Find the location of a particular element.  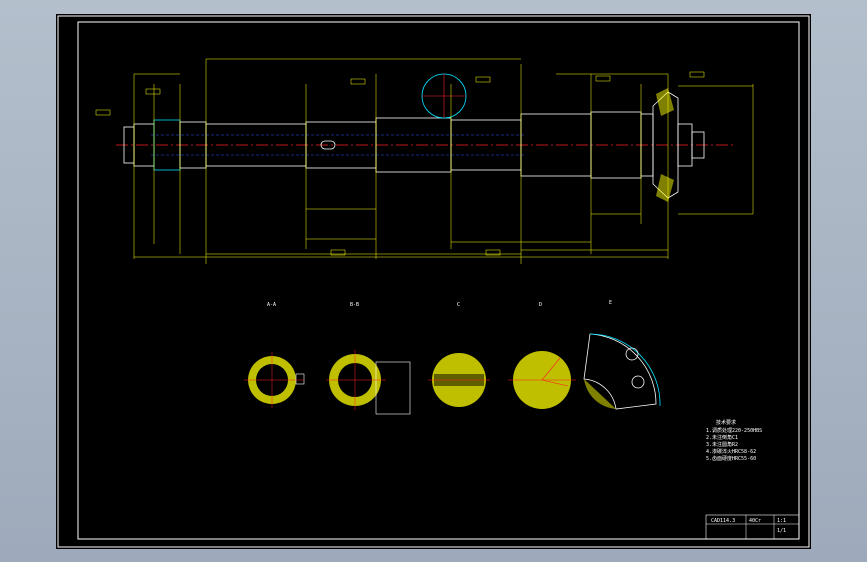

section-views: A-A B-B C D E is located at coordinates (452, 357).